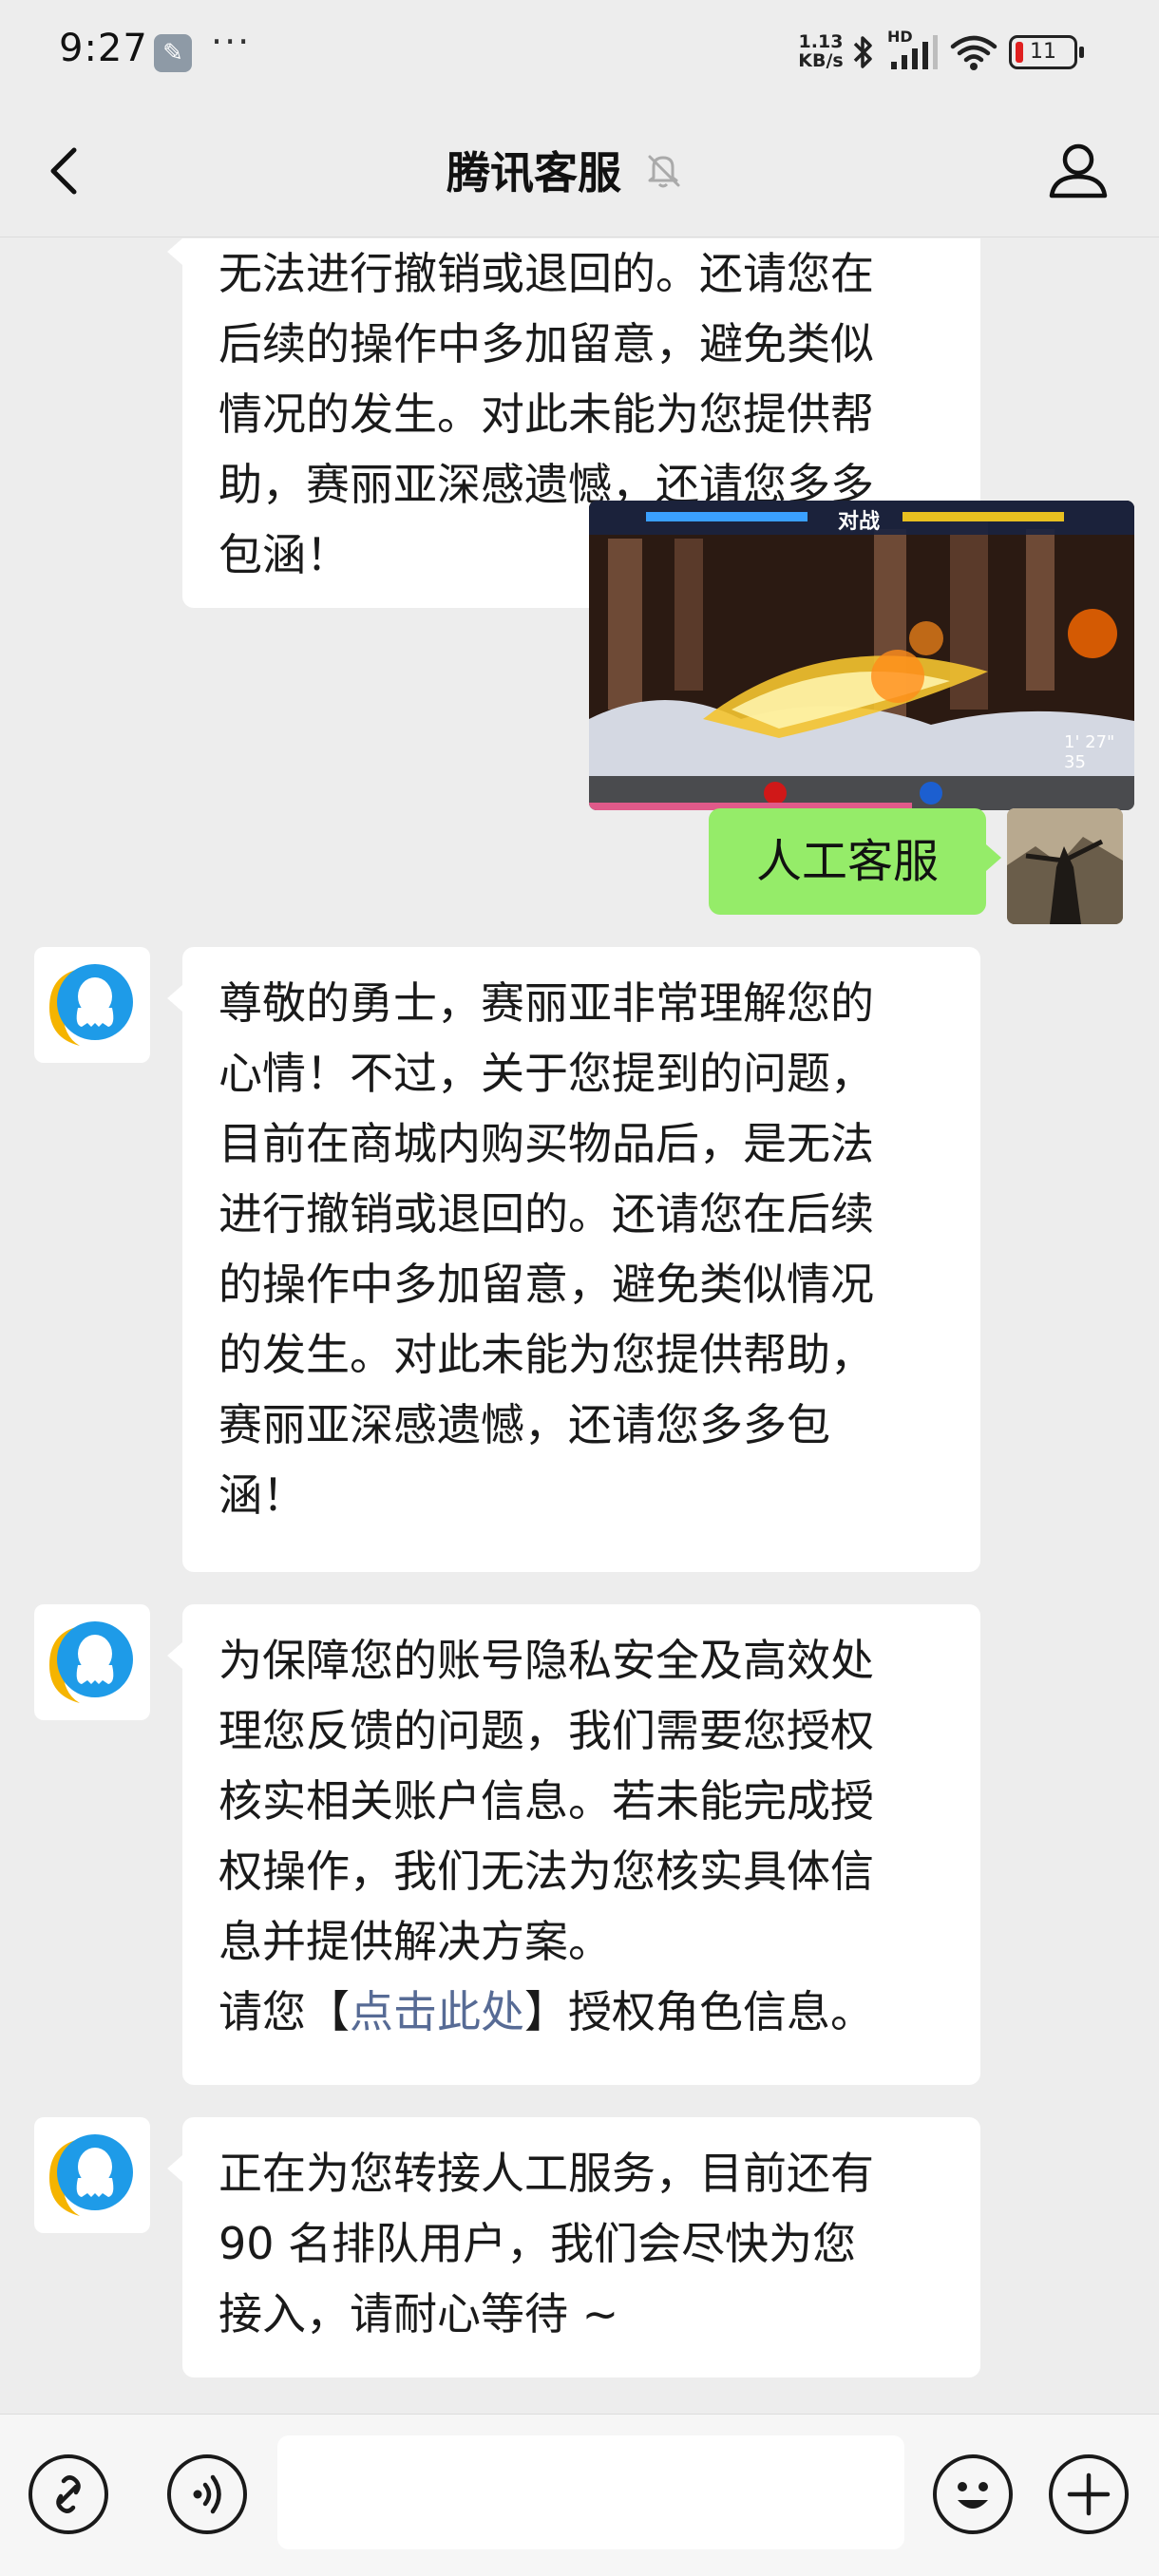  I want to click on bluetooth-icon, so click(862, 52).